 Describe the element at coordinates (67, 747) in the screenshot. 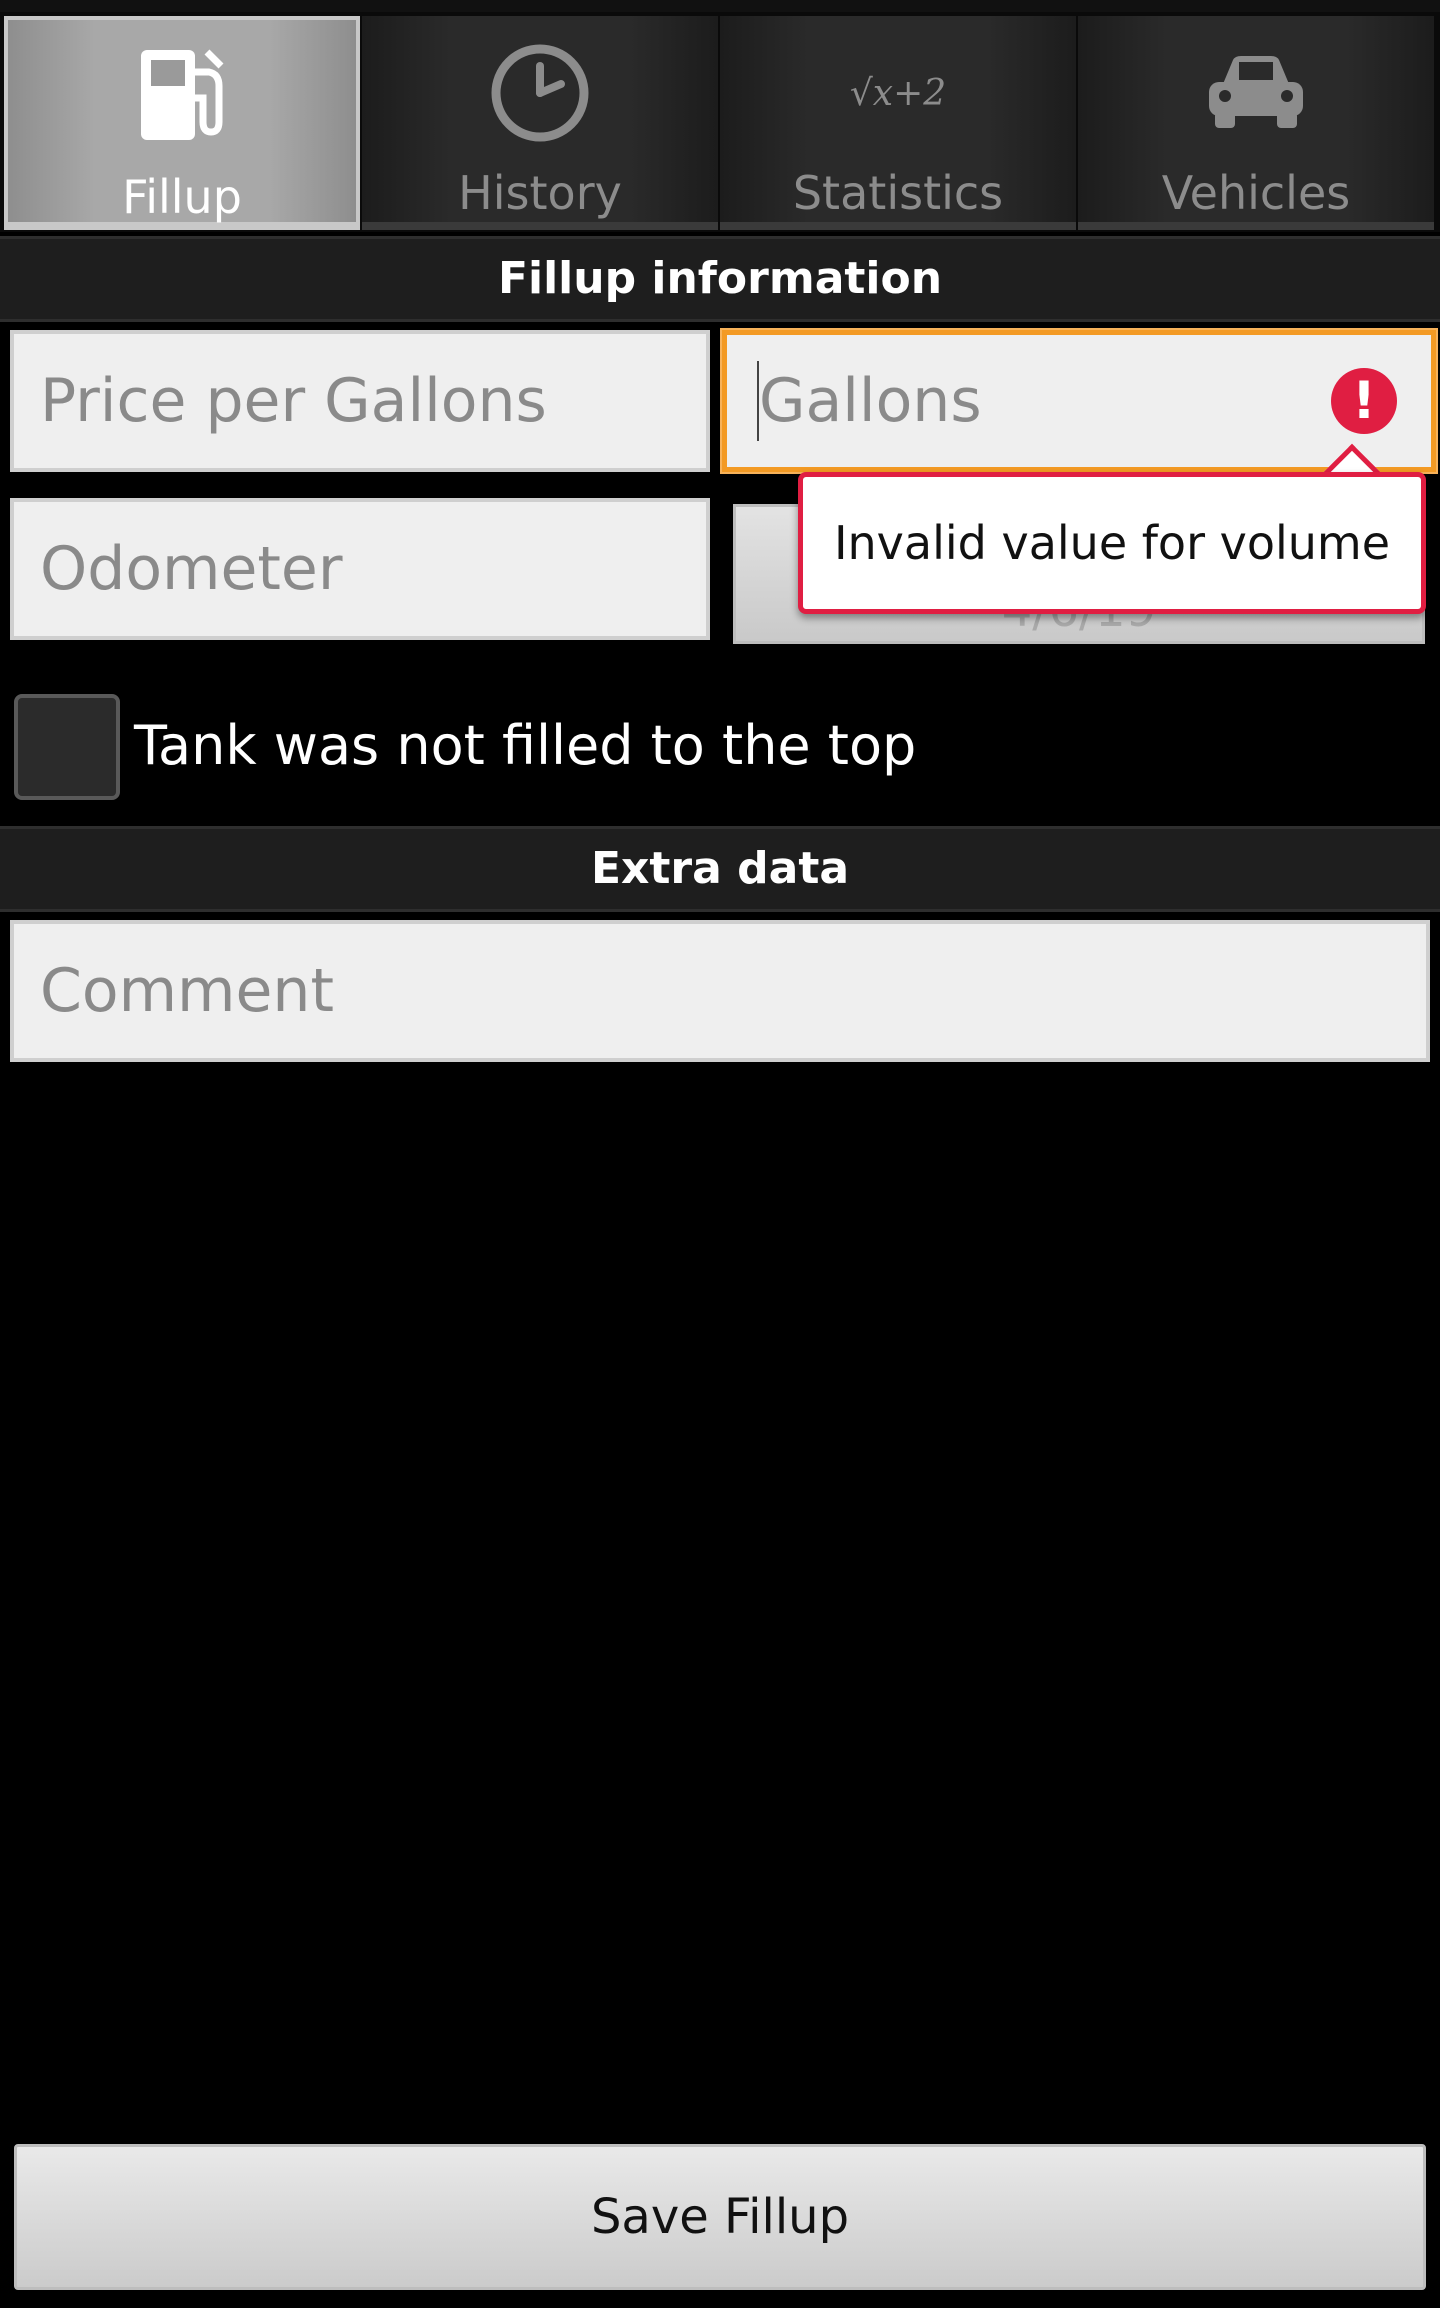

I see `not-filled-checkbox` at that location.